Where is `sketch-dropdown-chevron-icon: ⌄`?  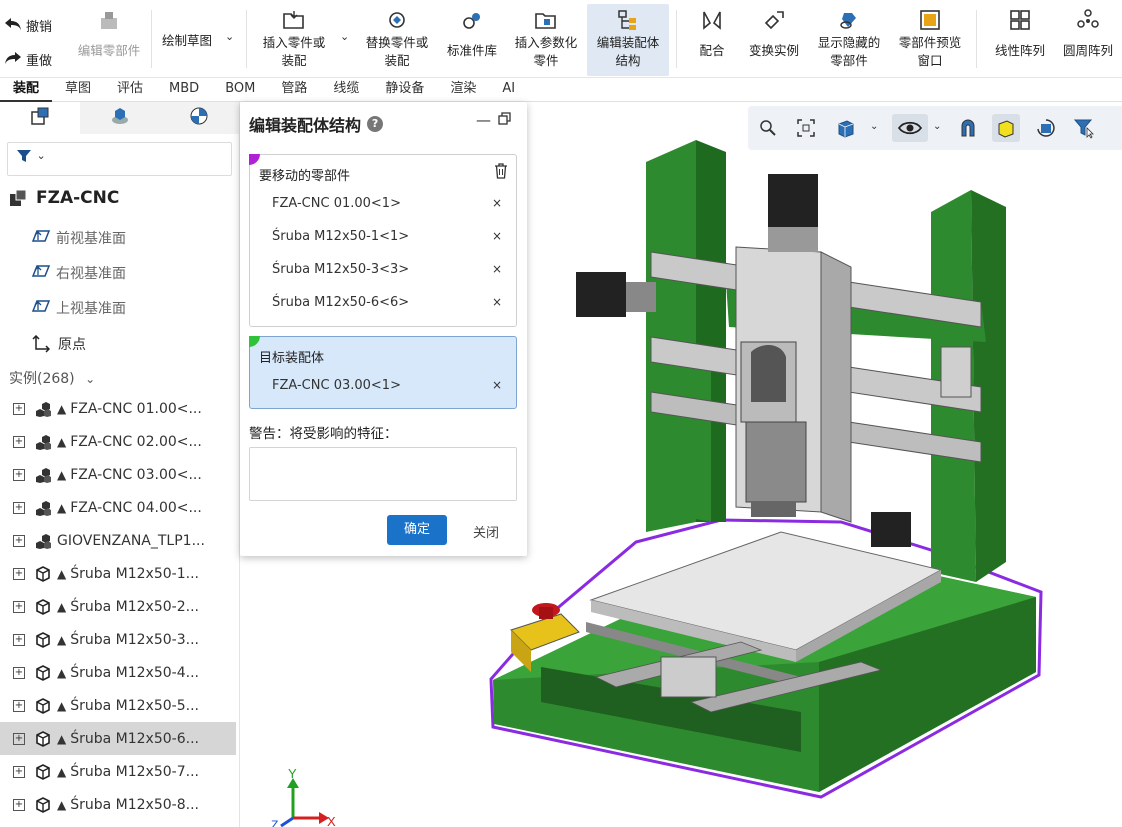
sketch-dropdown-chevron-icon: ⌄ is located at coordinates (229, 36).